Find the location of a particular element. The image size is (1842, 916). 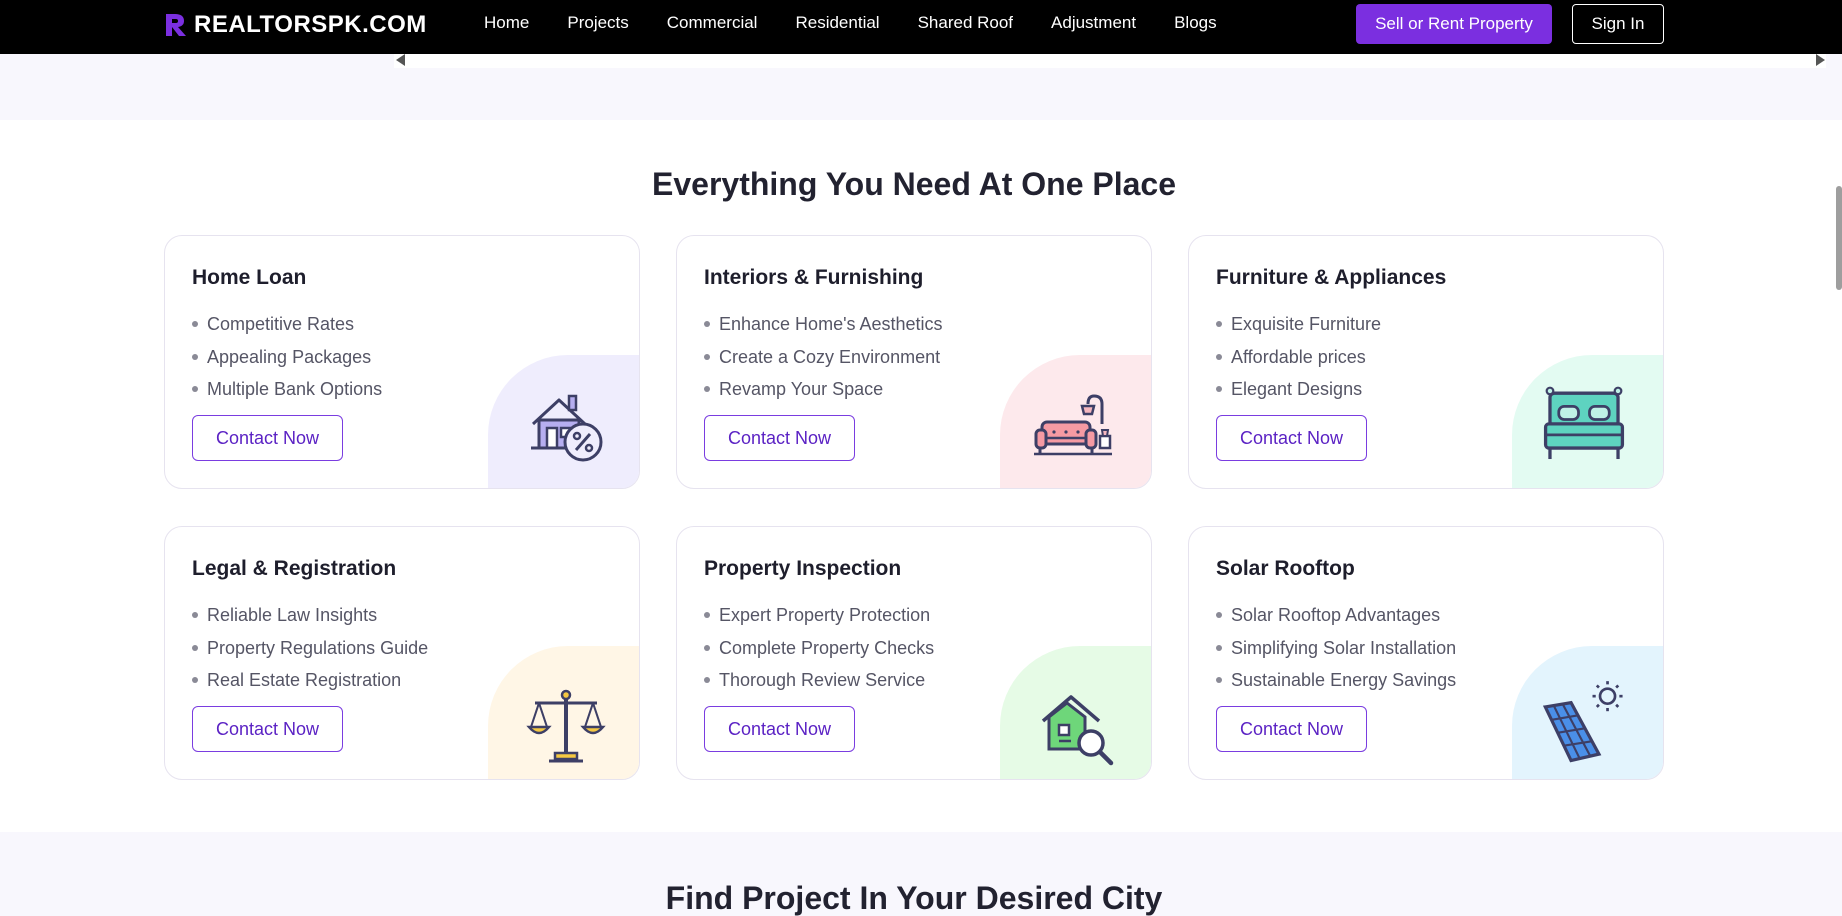

list-item: Real Estate Registration is located at coordinates (310, 680).